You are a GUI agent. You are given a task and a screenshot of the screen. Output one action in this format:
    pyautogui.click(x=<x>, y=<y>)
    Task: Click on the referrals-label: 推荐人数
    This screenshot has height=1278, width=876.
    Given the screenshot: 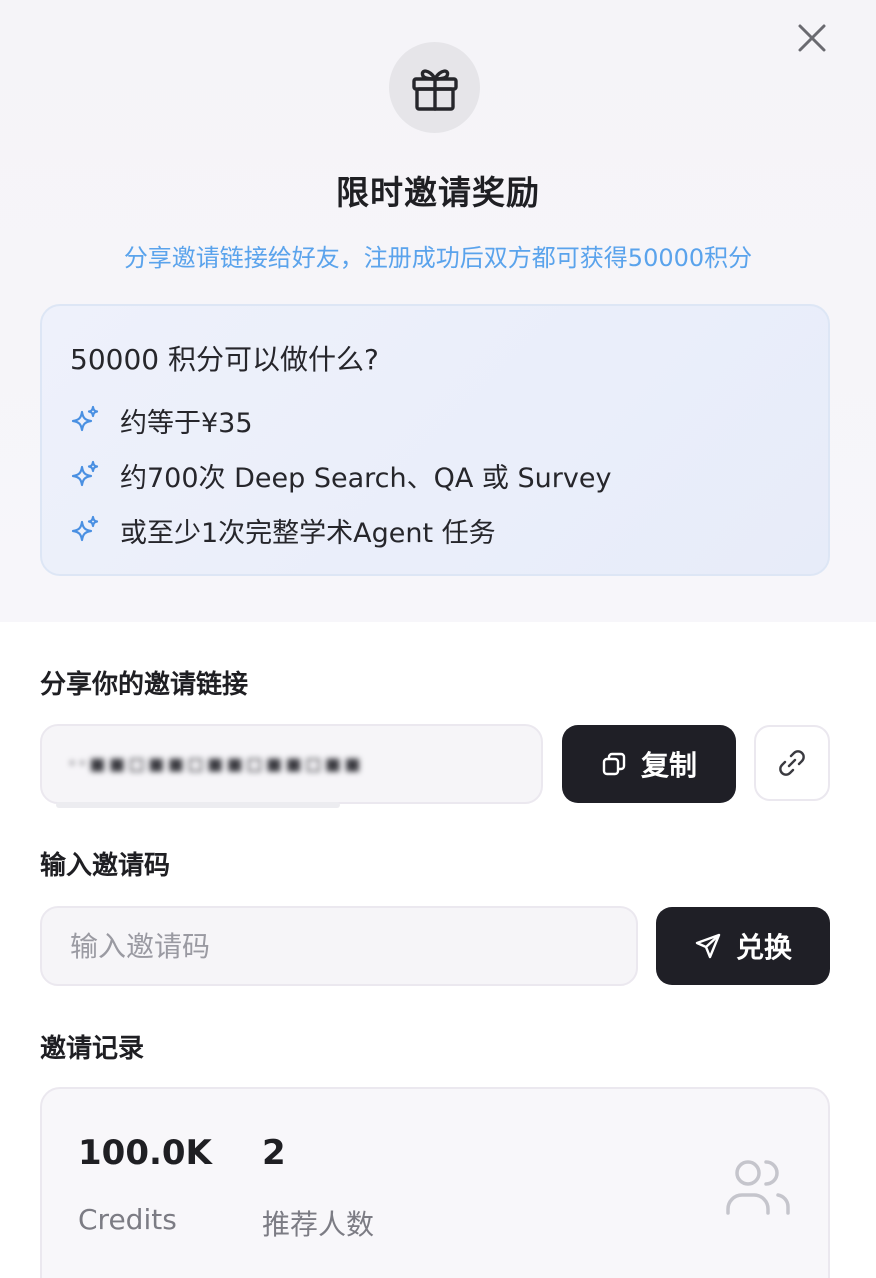 What is the action you would take?
    pyautogui.click(x=318, y=1224)
    